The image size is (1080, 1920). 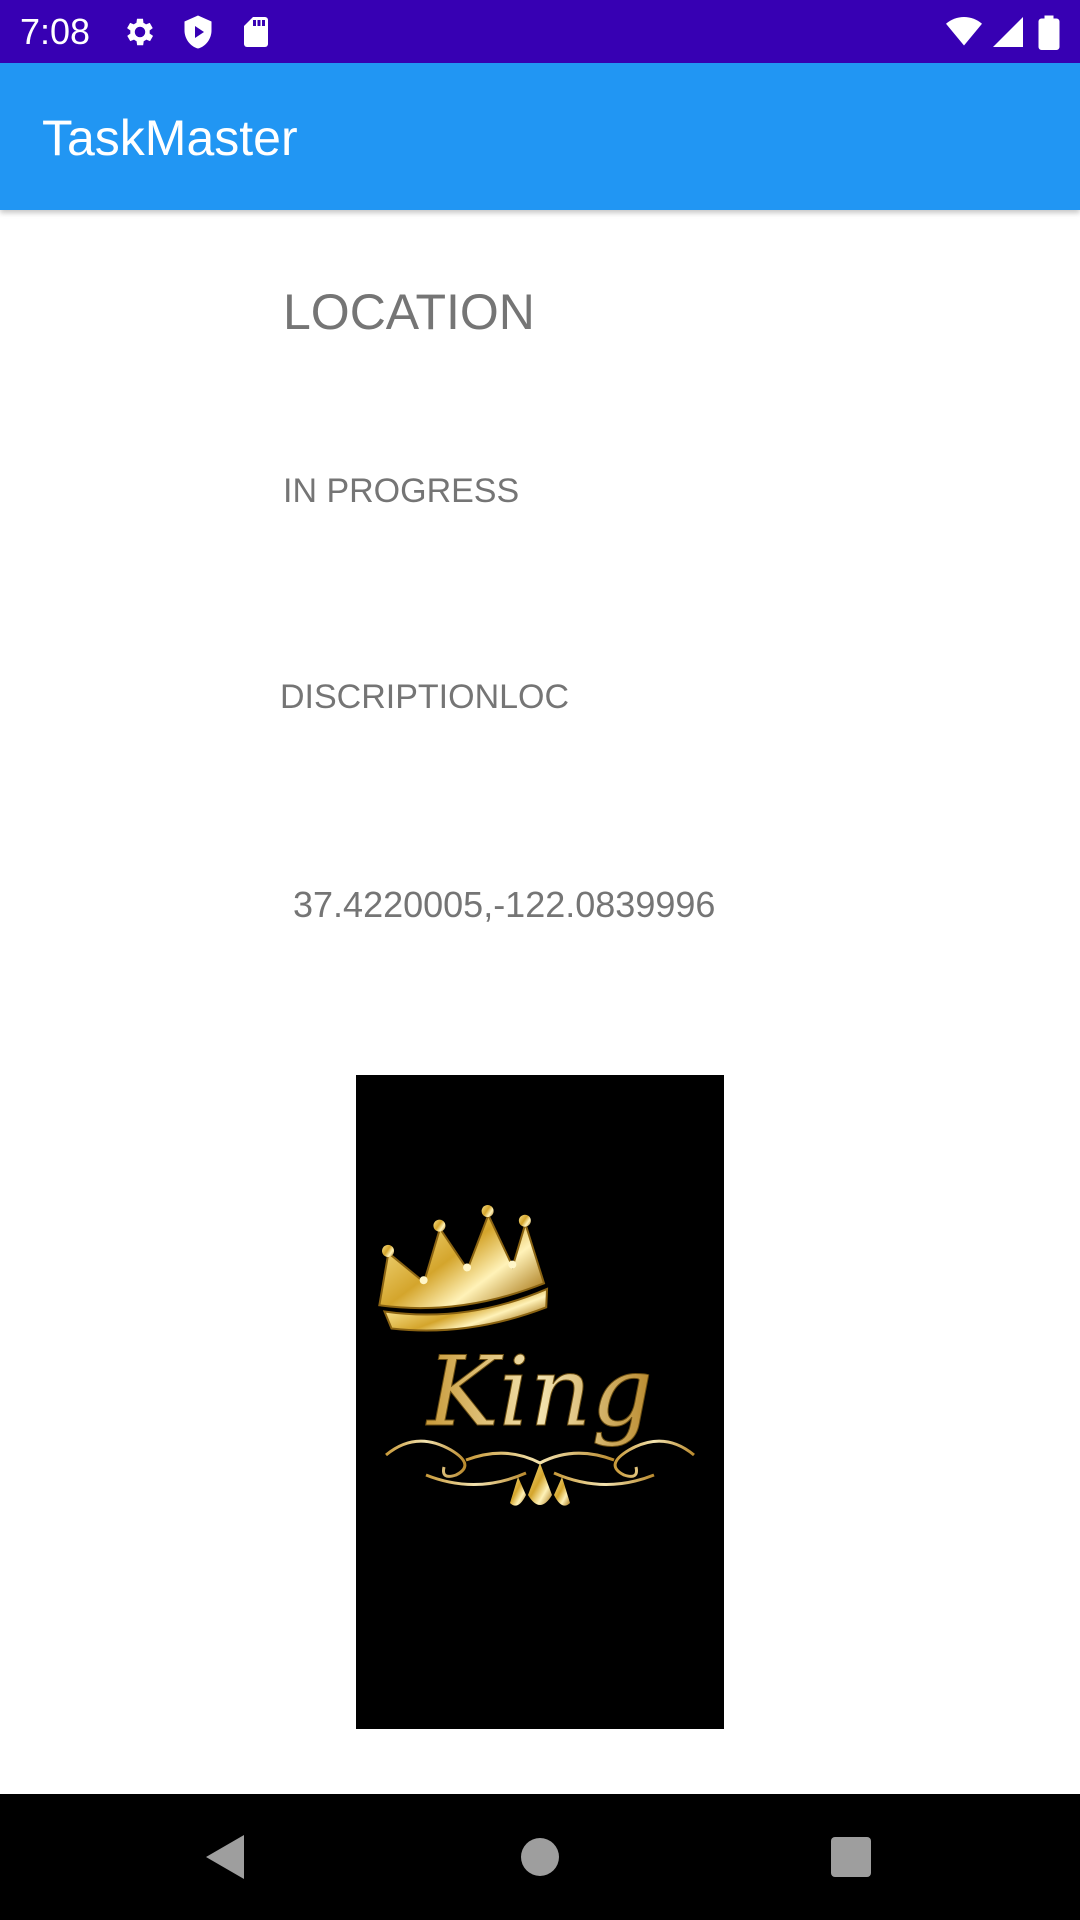 I want to click on gear-icon, so click(x=140, y=32).